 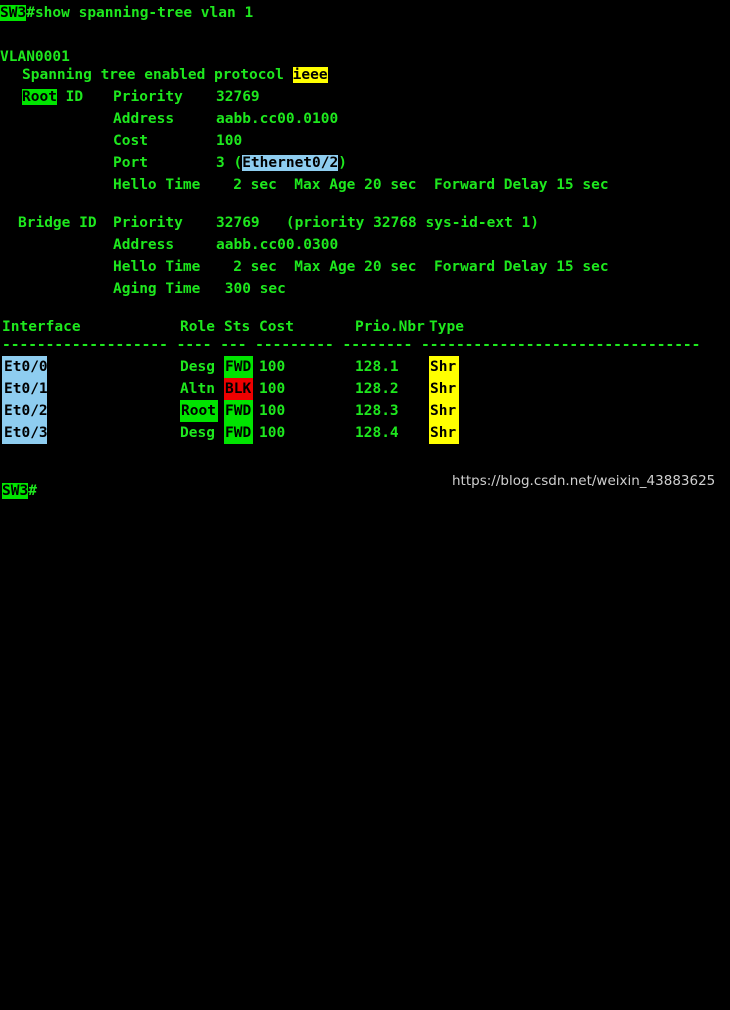 What do you see at coordinates (377, 367) in the screenshot?
I see `row-prio-nbr: 128.1` at bounding box center [377, 367].